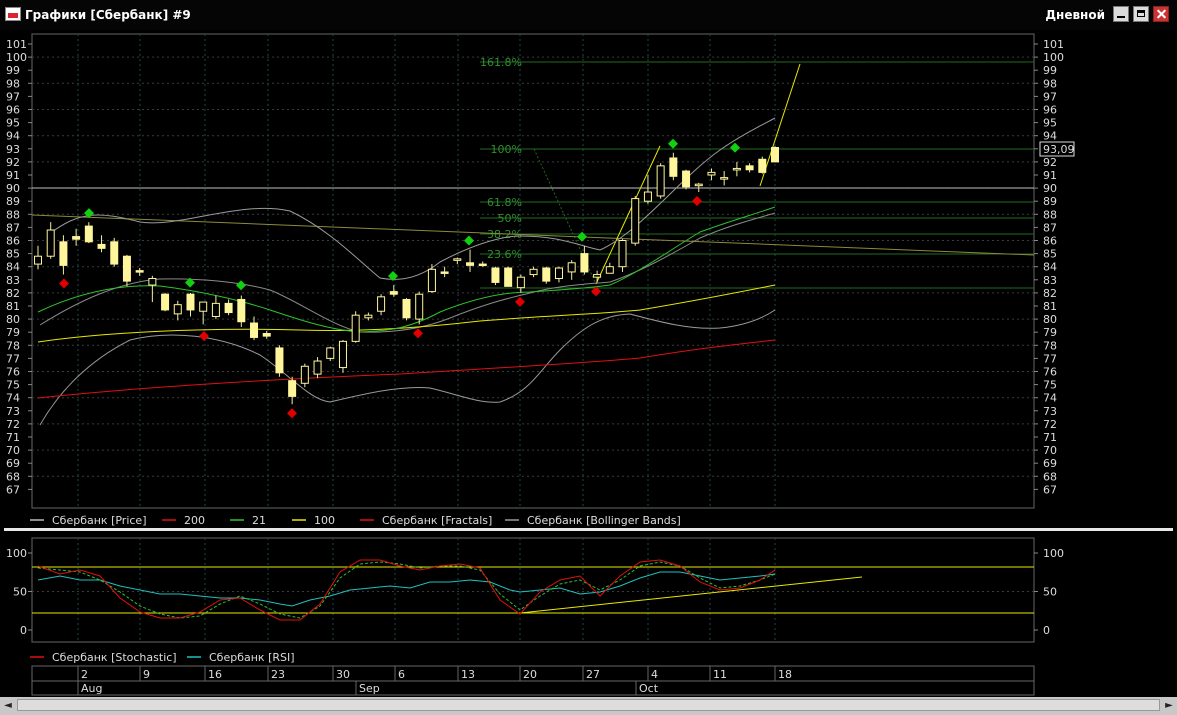 The image size is (1177, 715). I want to click on scrollbar-thumb, so click(588, 705).